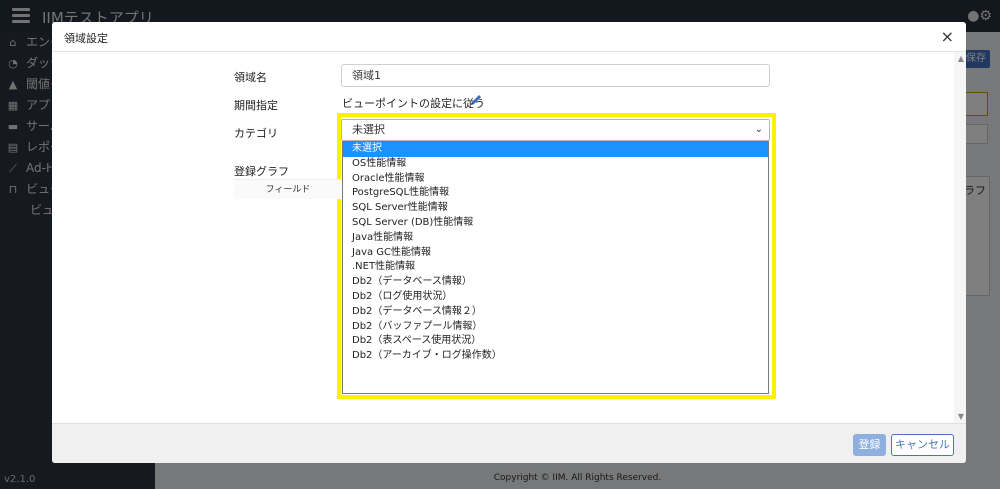 This screenshot has height=489, width=1000. Describe the element at coordinates (960, 237) in the screenshot. I see `modal-scrollbar` at that location.